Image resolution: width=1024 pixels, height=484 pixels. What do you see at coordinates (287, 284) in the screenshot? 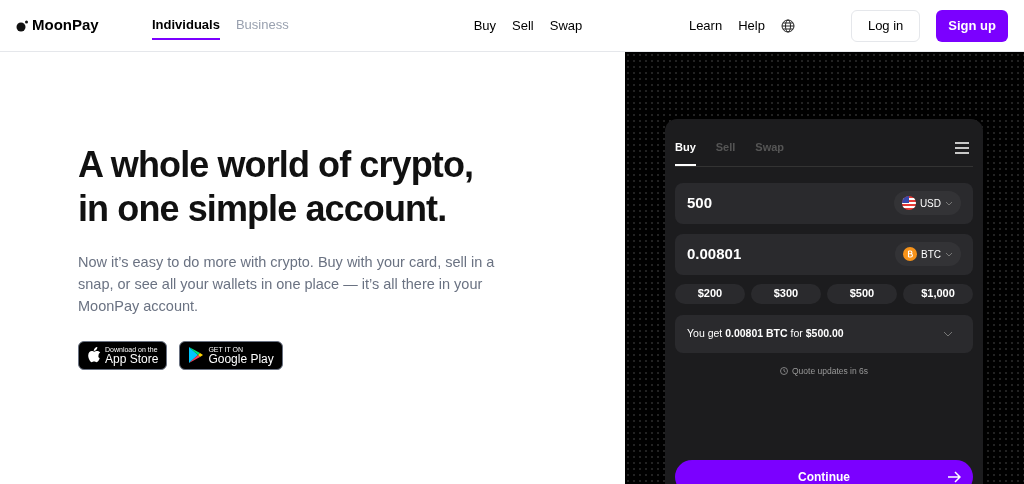
I see `hero-description: Now it’s easy to do more with crypto. Buy with your card, sell in a snap, or see all your wallets in one place — it’s all there in your MoonPay account.` at bounding box center [287, 284].